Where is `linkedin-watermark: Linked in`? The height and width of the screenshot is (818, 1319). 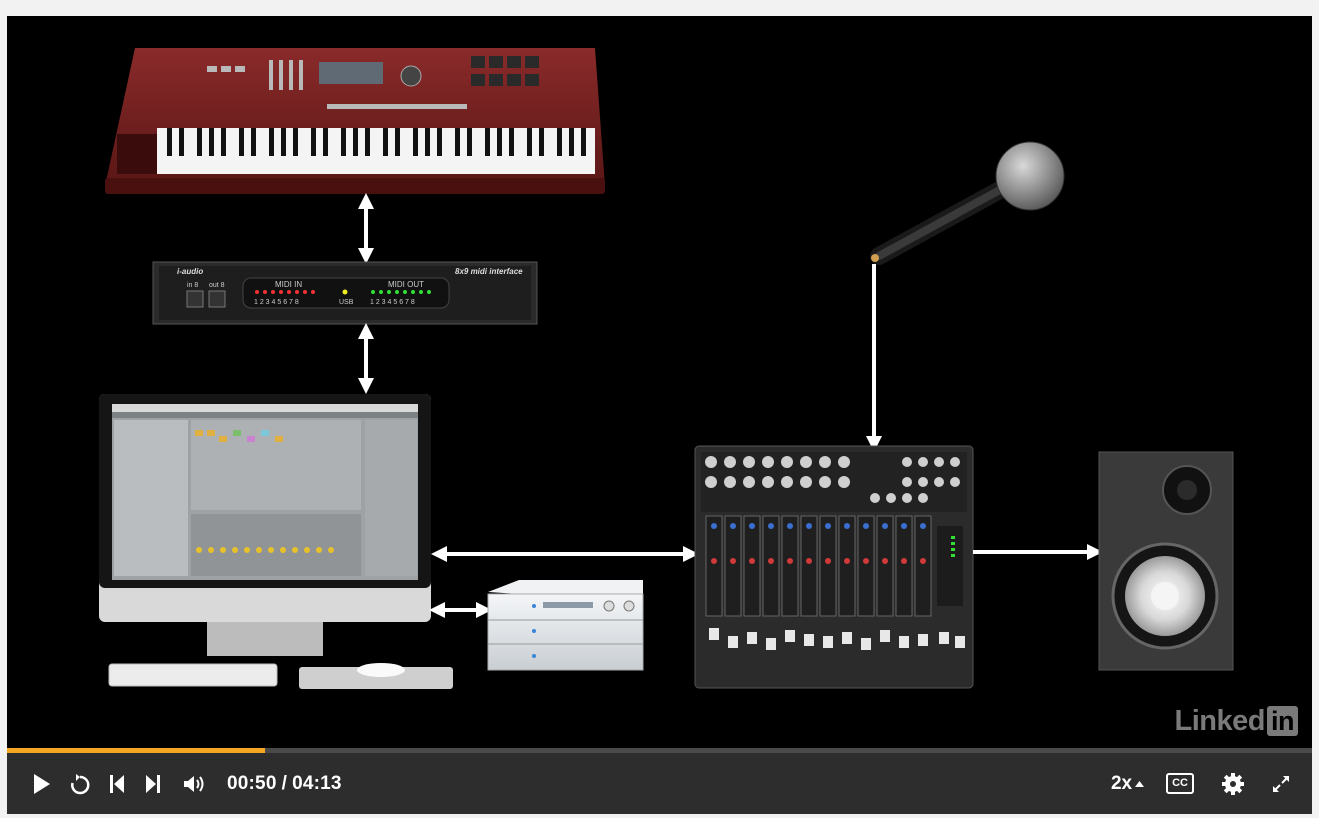 linkedin-watermark: Linked in is located at coordinates (1236, 721).